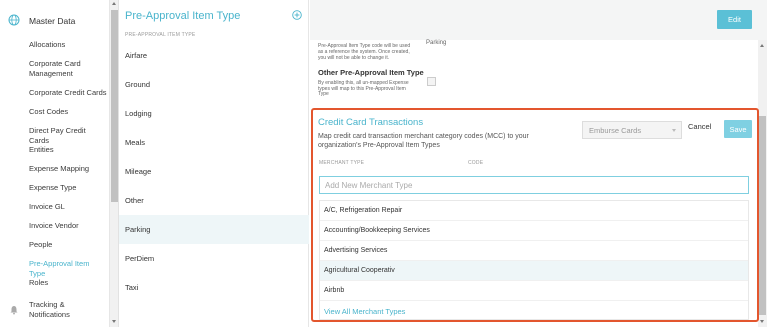 This screenshot has height=327, width=767. I want to click on list-item: PerDiem, so click(214, 258).